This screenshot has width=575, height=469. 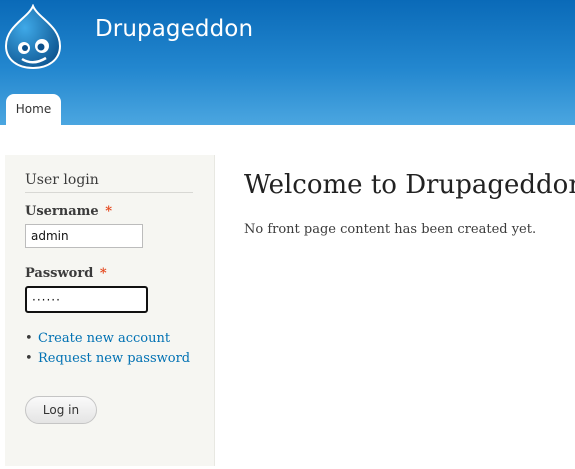 I want to click on login-button: Log in, so click(x=61, y=410).